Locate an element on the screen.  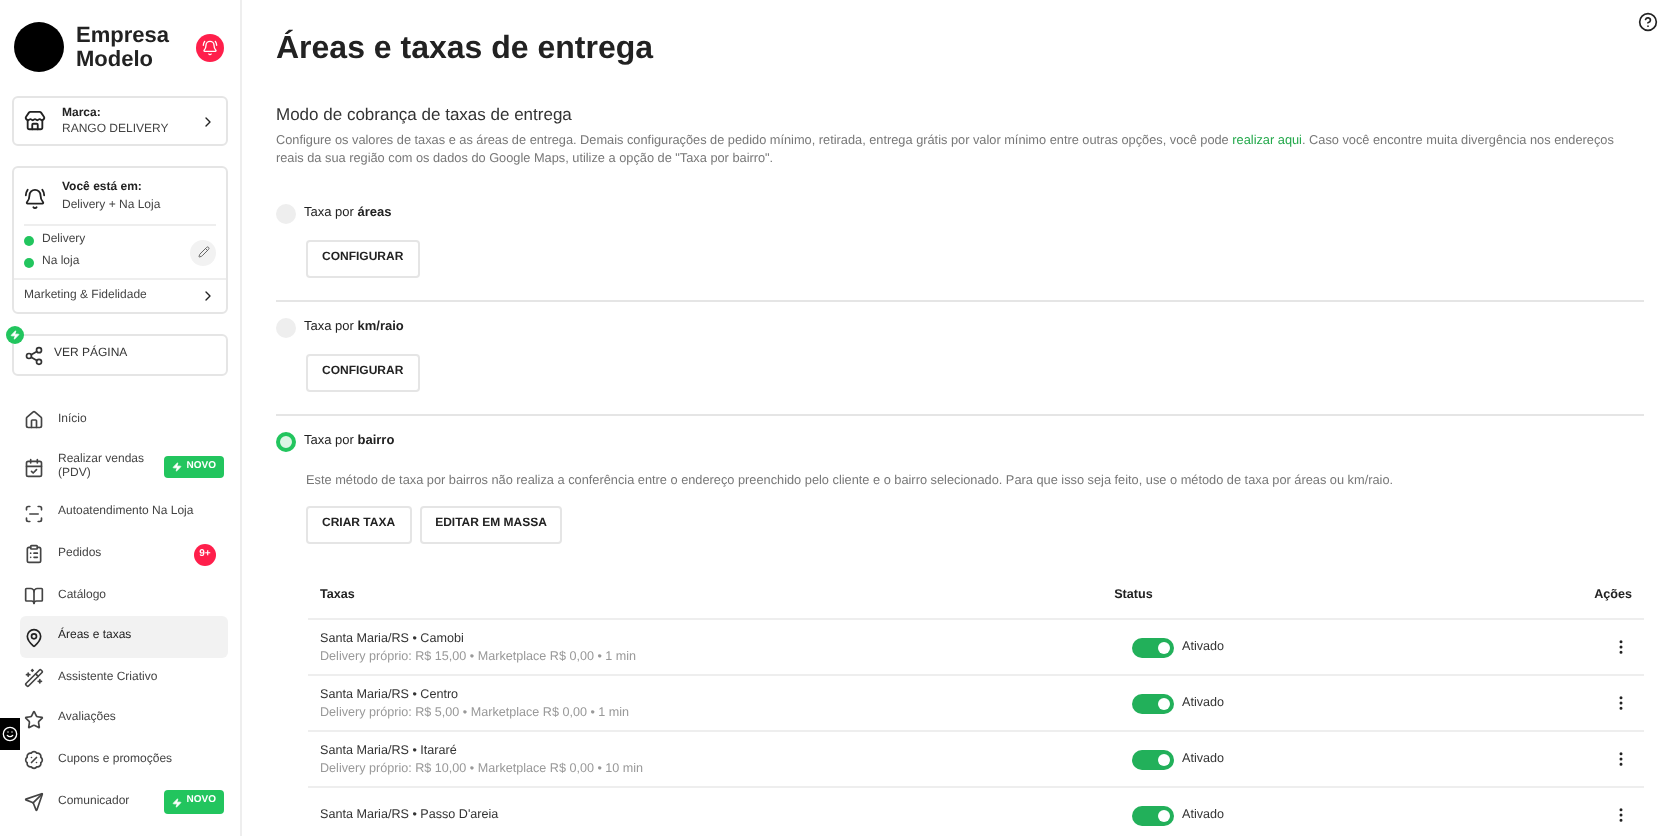
scan-icon is located at coordinates (34, 513).